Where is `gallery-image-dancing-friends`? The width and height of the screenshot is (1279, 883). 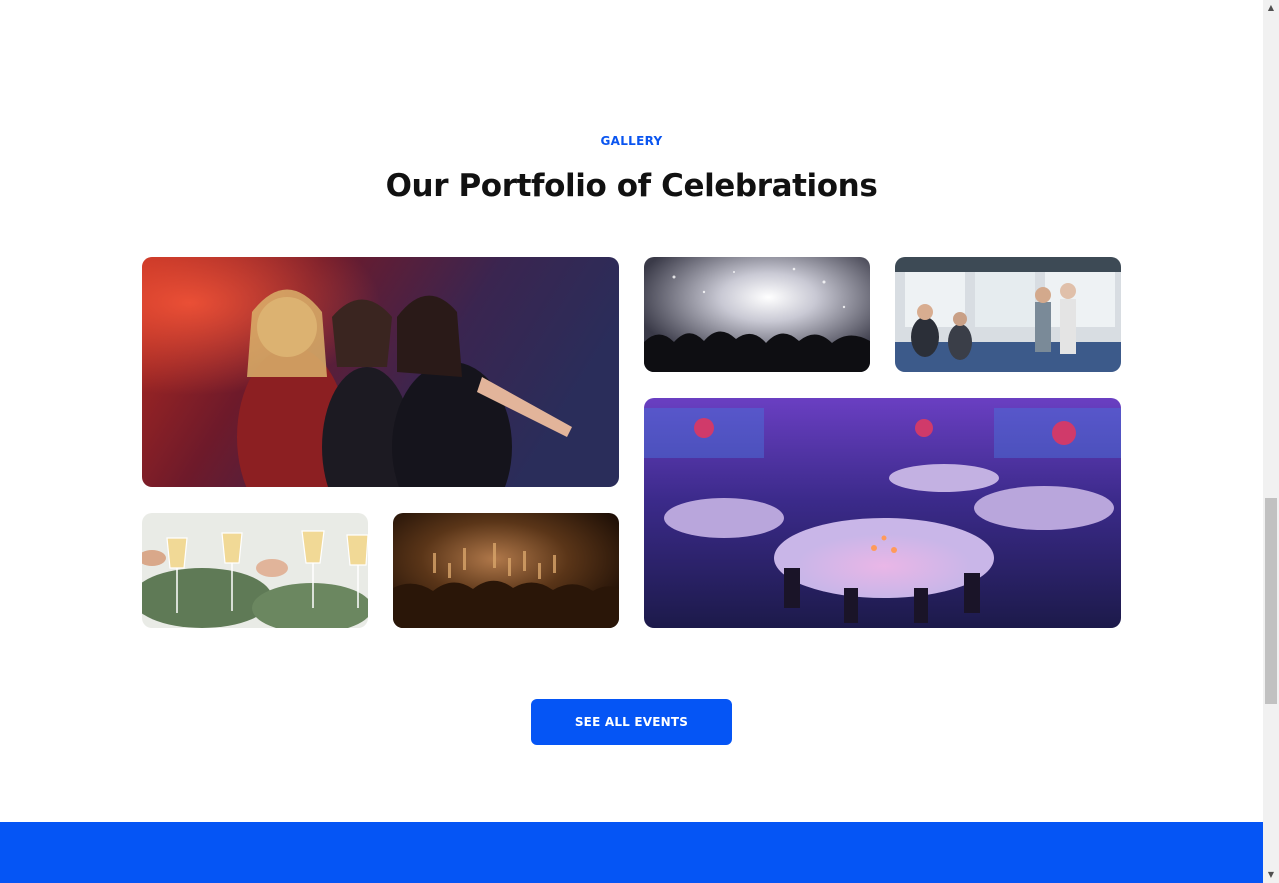 gallery-image-dancing-friends is located at coordinates (380, 372).